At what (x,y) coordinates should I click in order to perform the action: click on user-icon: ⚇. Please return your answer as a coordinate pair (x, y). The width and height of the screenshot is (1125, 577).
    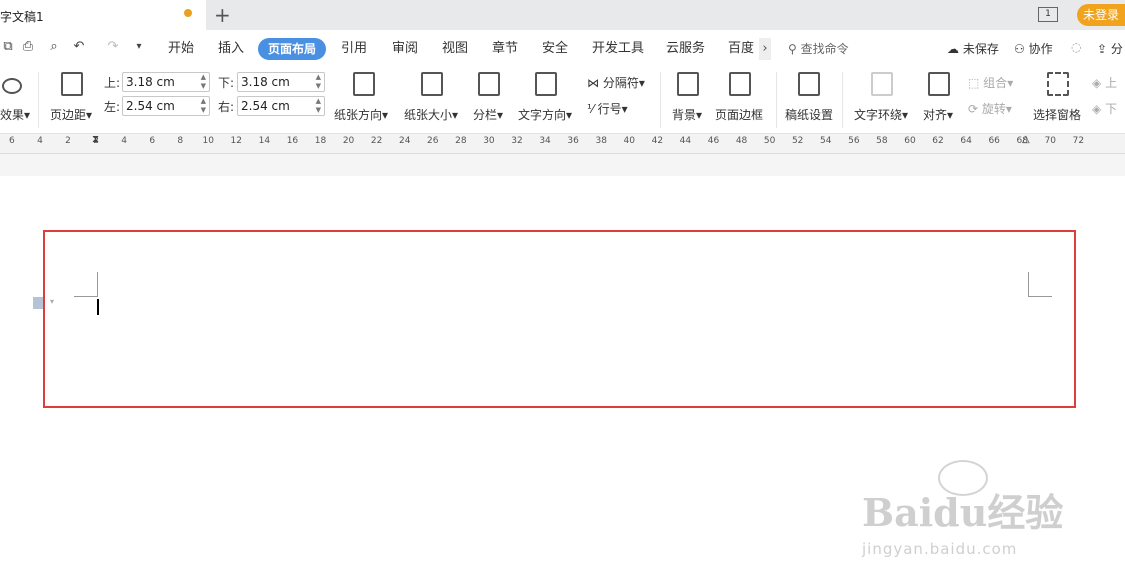
    Looking at the image, I should click on (1019, 49).